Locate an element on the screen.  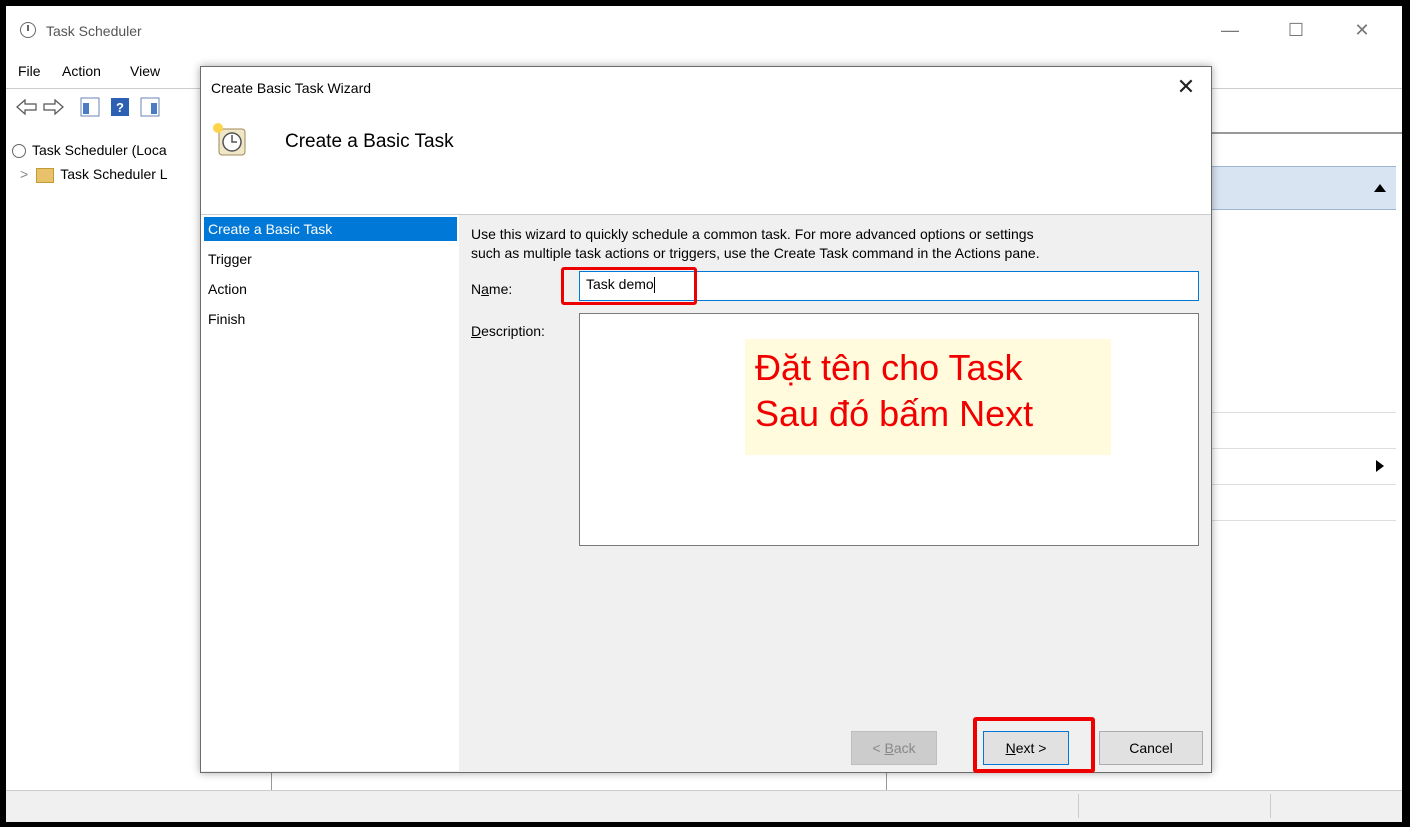
annotation-line-2: Sau đó bấm Next is located at coordinates (894, 413).